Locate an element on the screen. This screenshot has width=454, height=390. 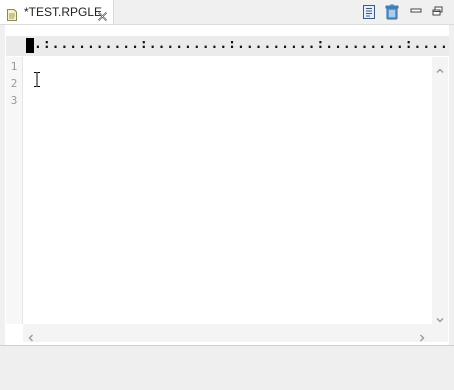
line-number: 1 is located at coordinates (14, 66).